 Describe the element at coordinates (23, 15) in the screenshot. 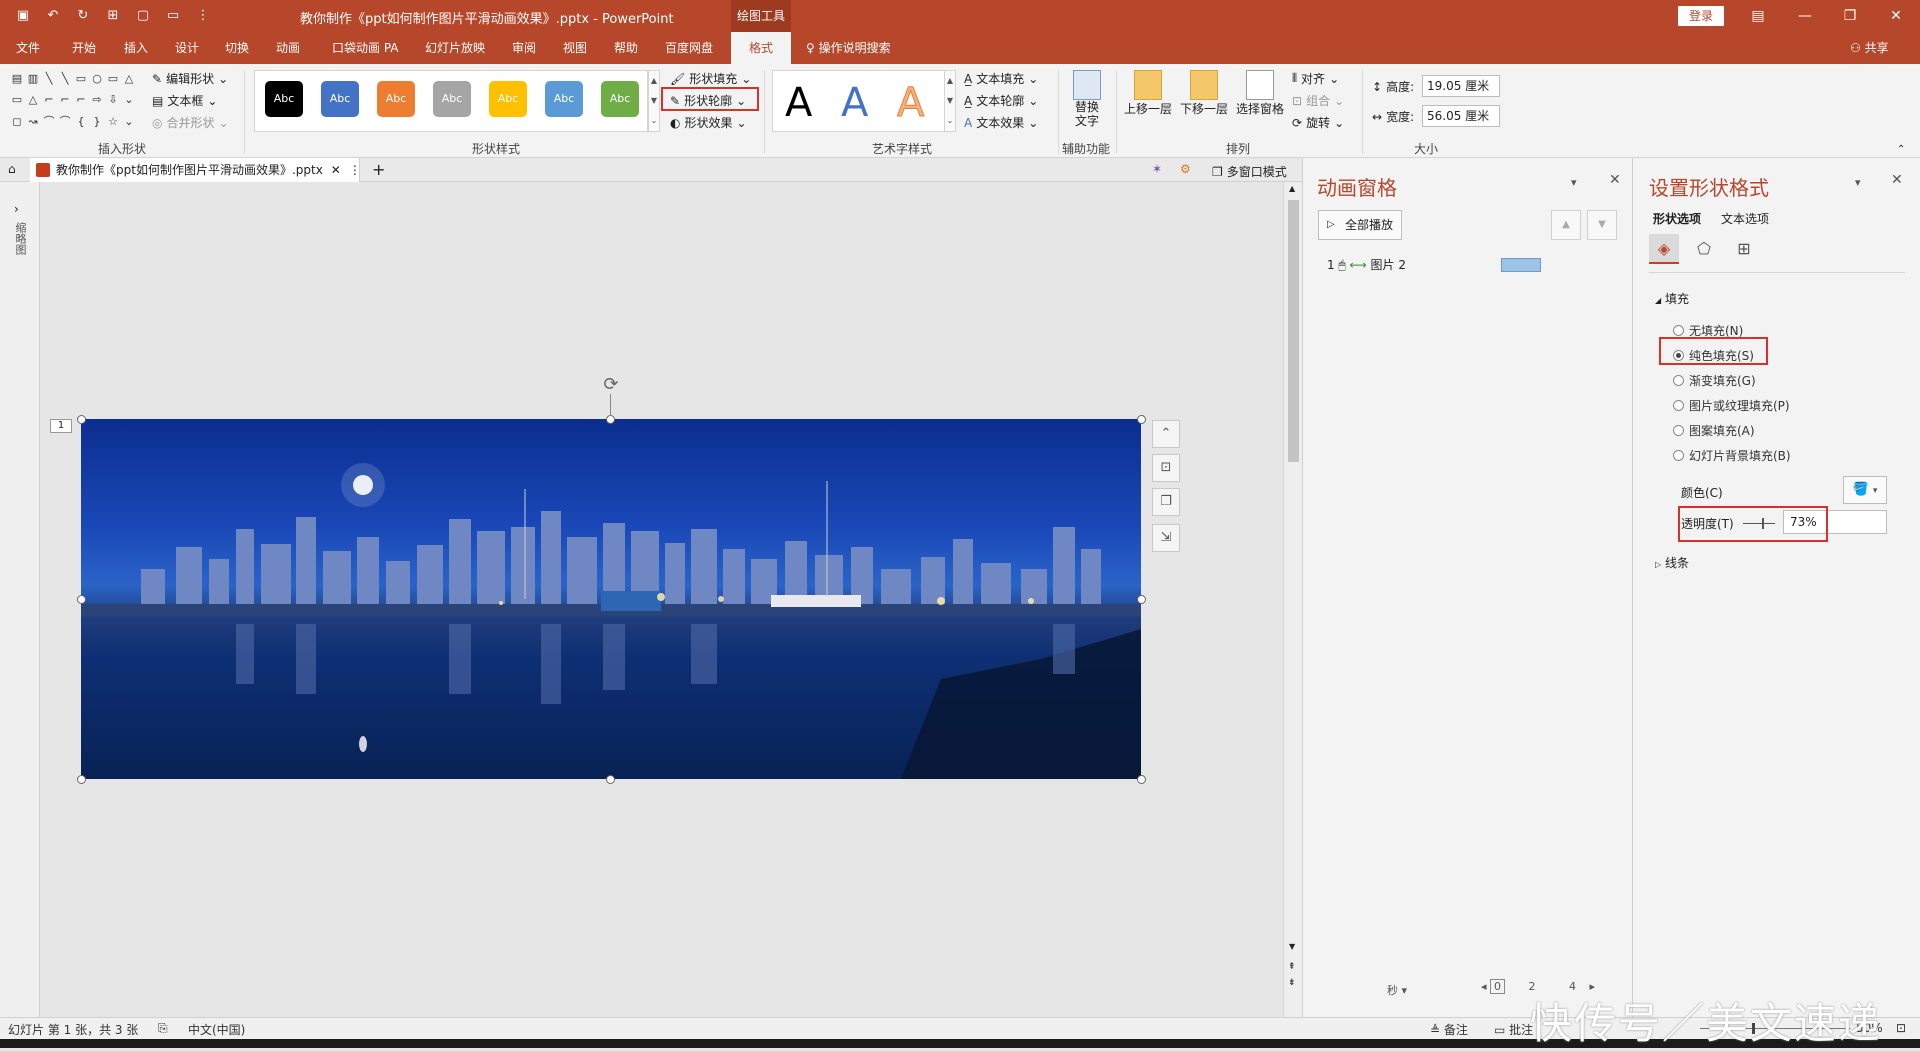

I see `save-icon: ▣` at that location.